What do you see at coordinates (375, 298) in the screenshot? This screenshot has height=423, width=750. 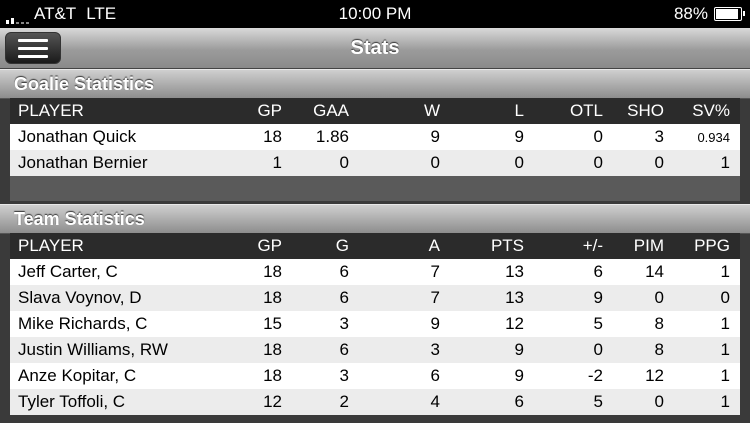 I see `table-row: Slava Voynov, D 18 6 7 13 9 0 0` at bounding box center [375, 298].